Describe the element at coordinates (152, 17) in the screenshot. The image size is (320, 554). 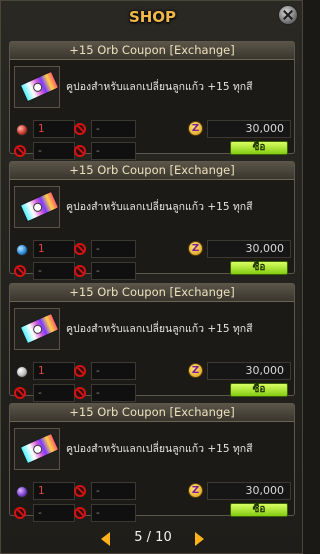
I see `window-title: SHOP` at that location.